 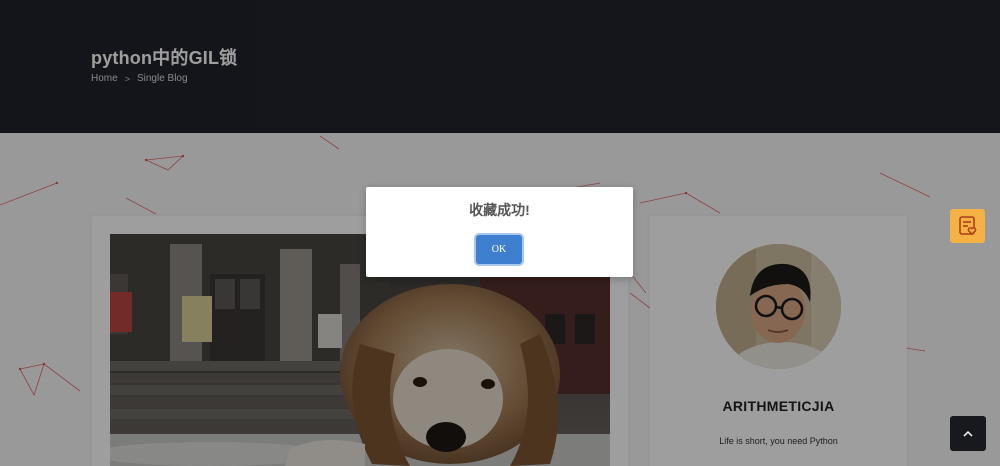 I want to click on ok-button: OK, so click(x=499, y=249).